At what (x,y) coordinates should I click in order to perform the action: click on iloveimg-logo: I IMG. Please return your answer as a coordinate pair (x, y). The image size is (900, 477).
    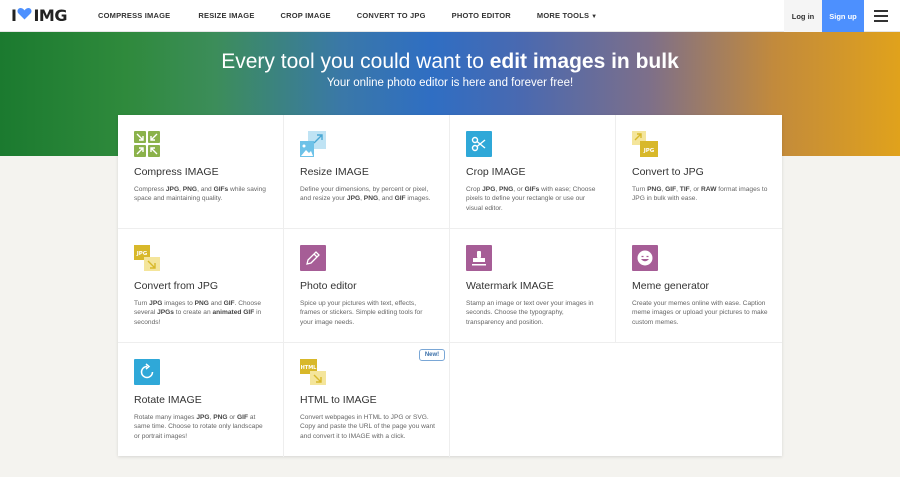
    Looking at the image, I should click on (39, 16).